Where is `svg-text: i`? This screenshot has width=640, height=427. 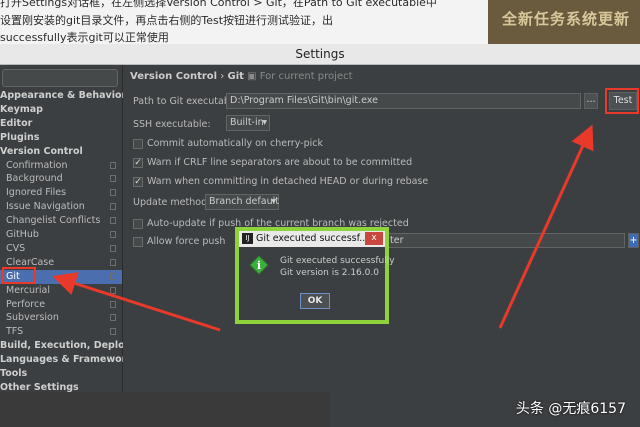 svg-text: i is located at coordinates (259, 265).